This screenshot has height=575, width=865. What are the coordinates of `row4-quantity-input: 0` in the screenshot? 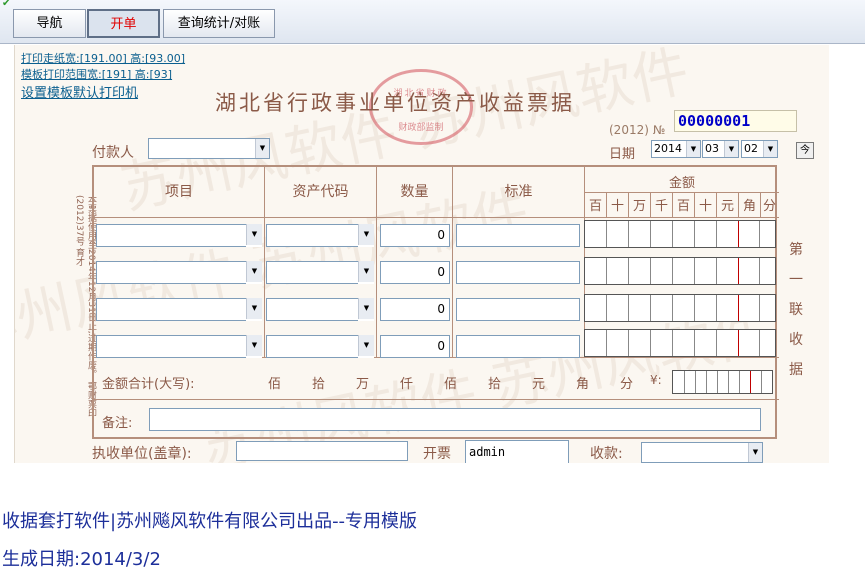 It's located at (415, 346).